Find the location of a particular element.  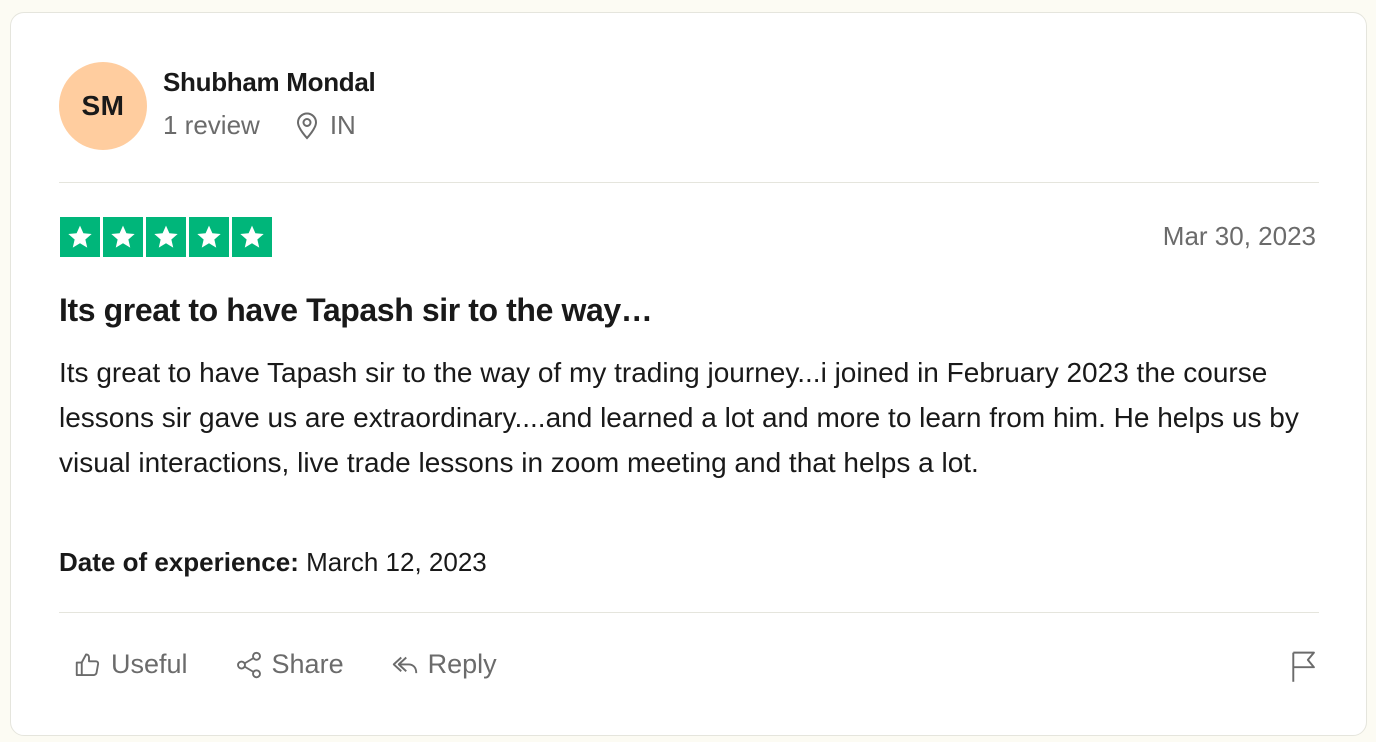

reply-icon is located at coordinates (404, 664).